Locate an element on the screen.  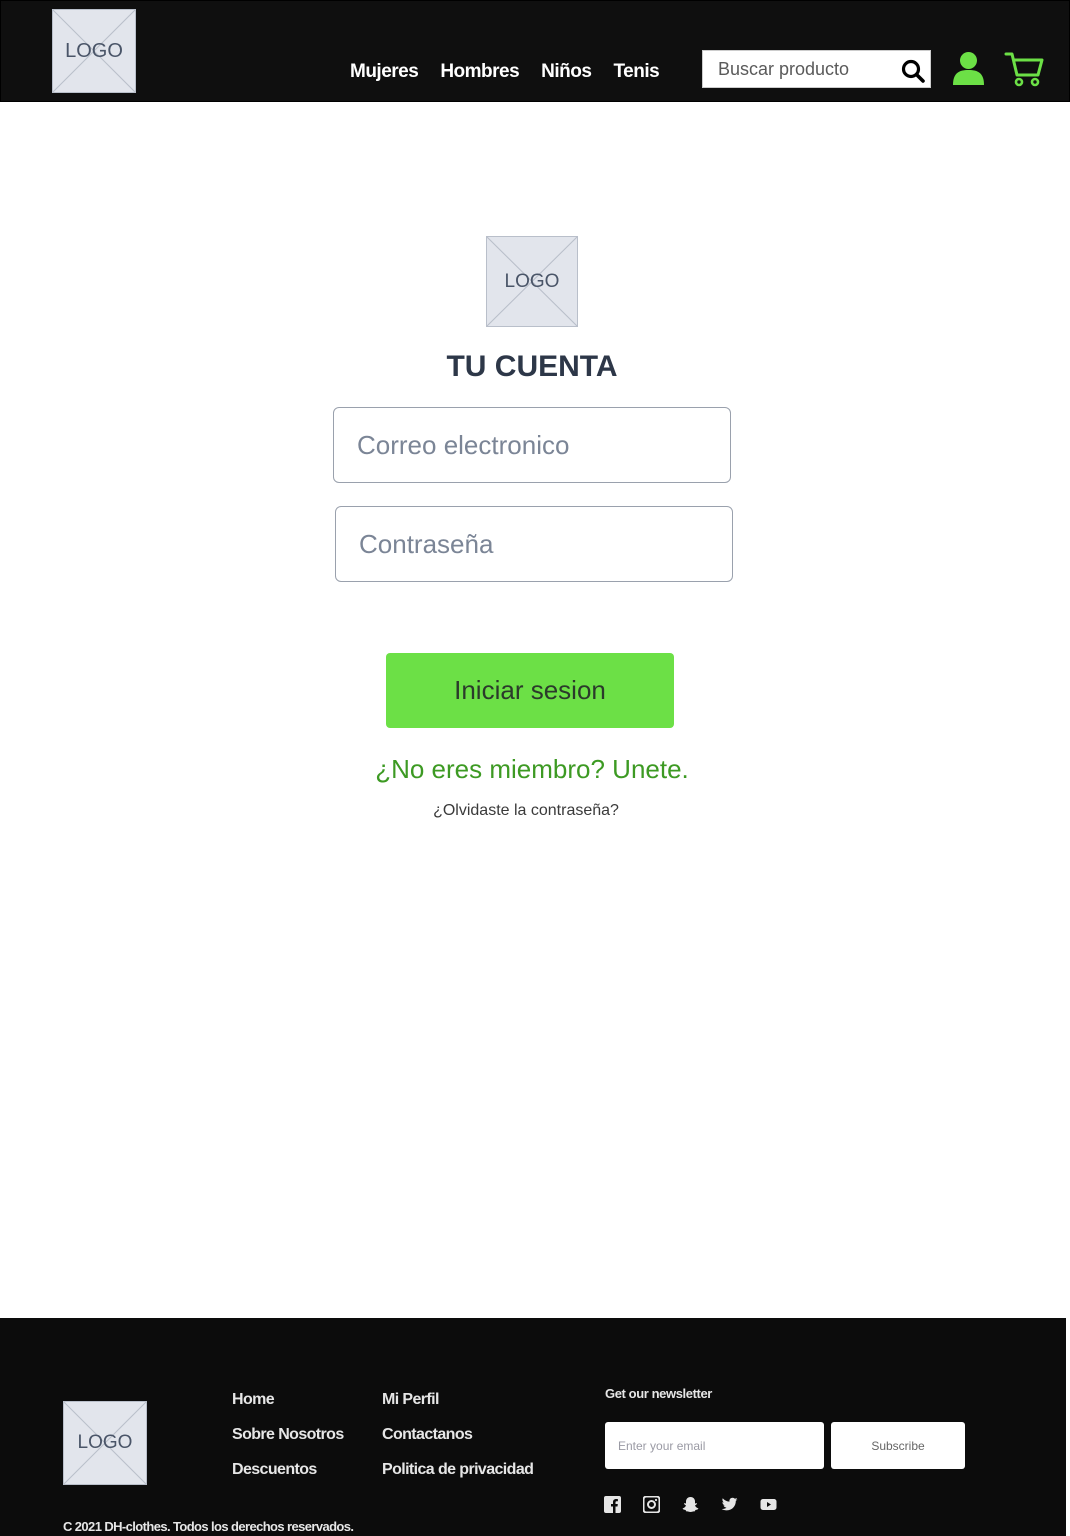
footer-link-privacidad: Politica de privacidad is located at coordinates (458, 1469).